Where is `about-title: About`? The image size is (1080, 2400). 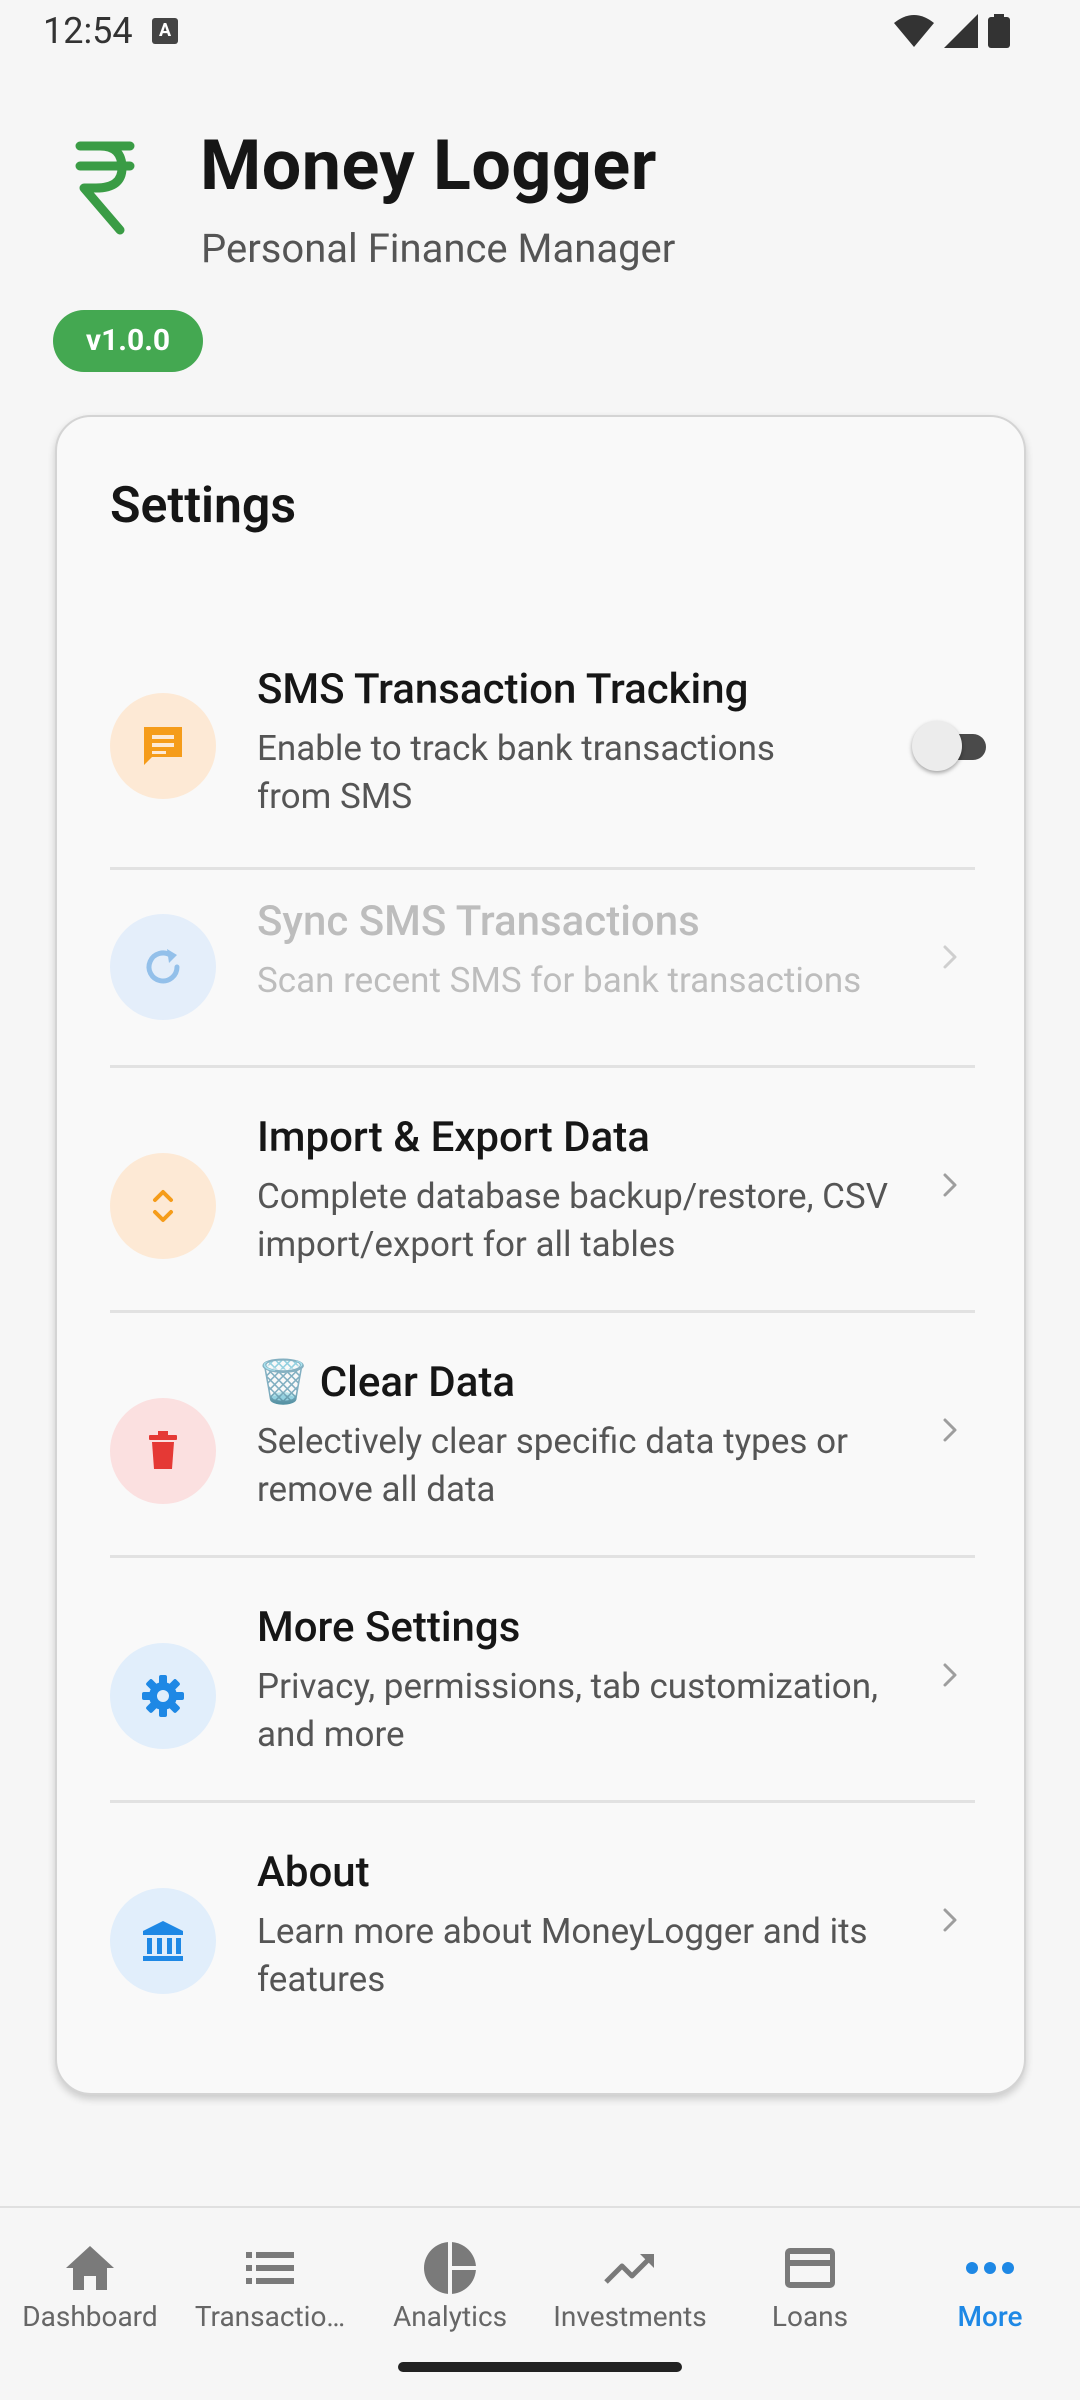 about-title: About is located at coordinates (313, 1872).